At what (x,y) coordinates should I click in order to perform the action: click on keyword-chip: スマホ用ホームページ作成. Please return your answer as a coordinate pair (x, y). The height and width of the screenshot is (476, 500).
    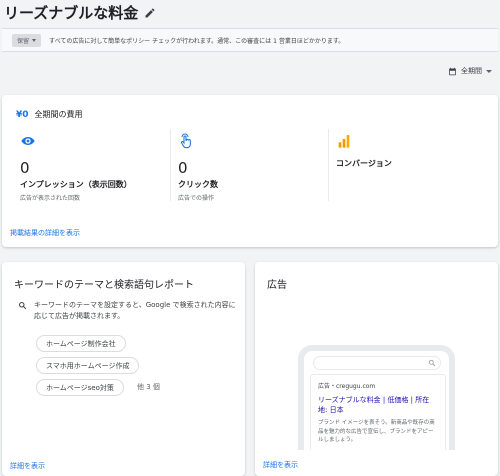
    Looking at the image, I should click on (88, 365).